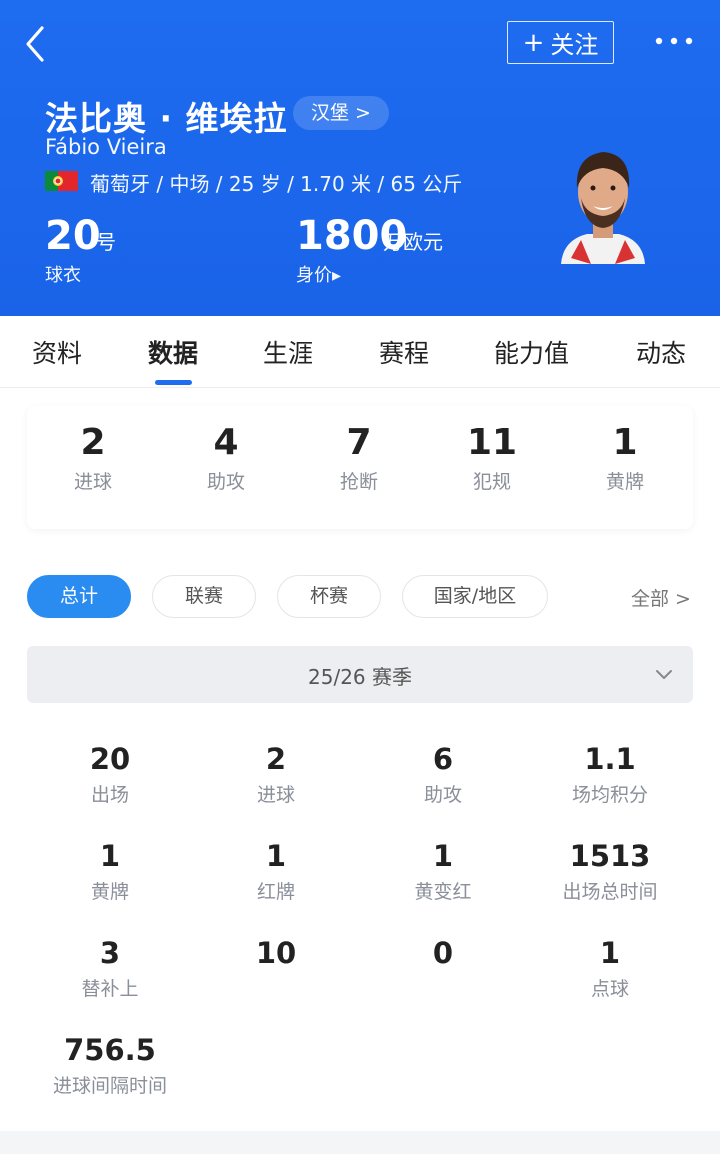 The width and height of the screenshot is (720, 1154). I want to click on tab-career: 生涯, so click(288, 352).